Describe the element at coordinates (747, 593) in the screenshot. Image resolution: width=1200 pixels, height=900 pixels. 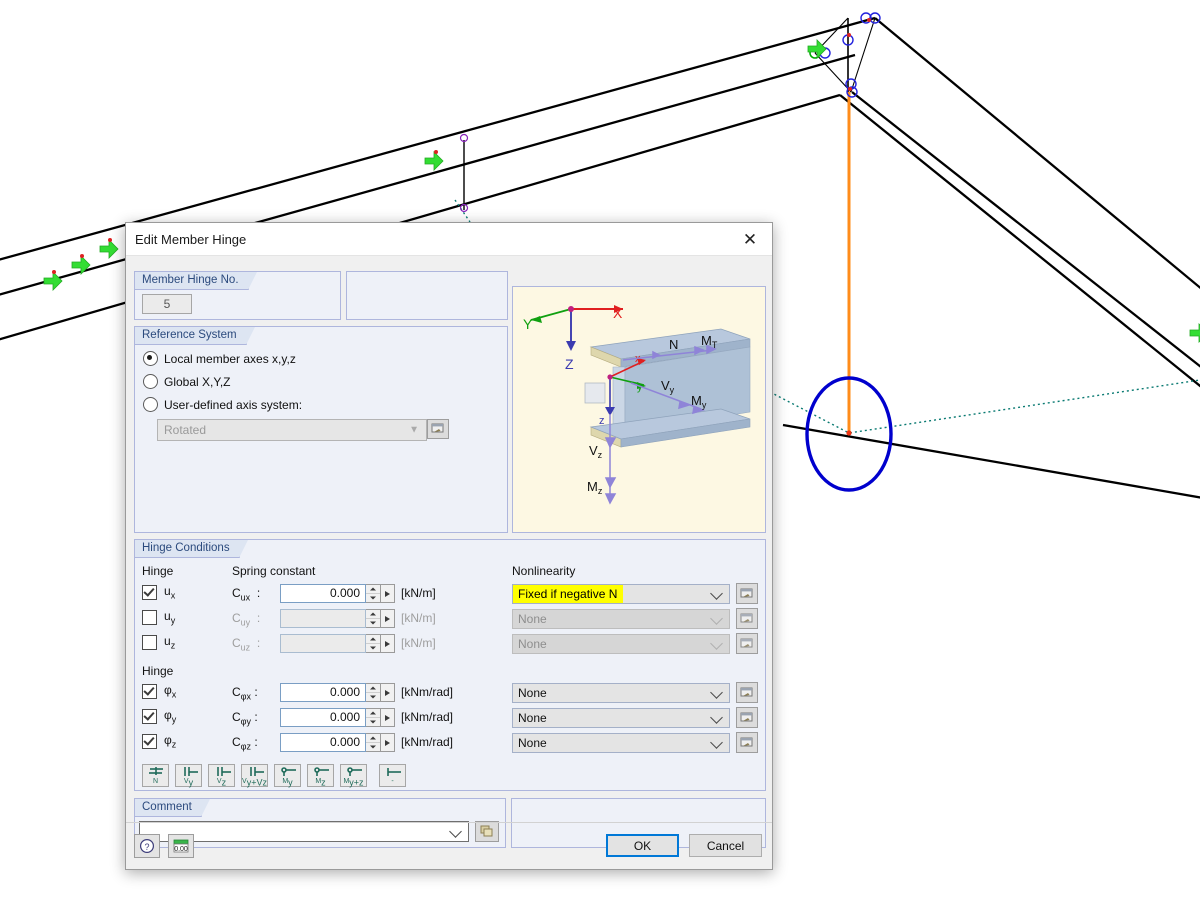
I see `edit-nonlinearity-icon-ux` at that location.